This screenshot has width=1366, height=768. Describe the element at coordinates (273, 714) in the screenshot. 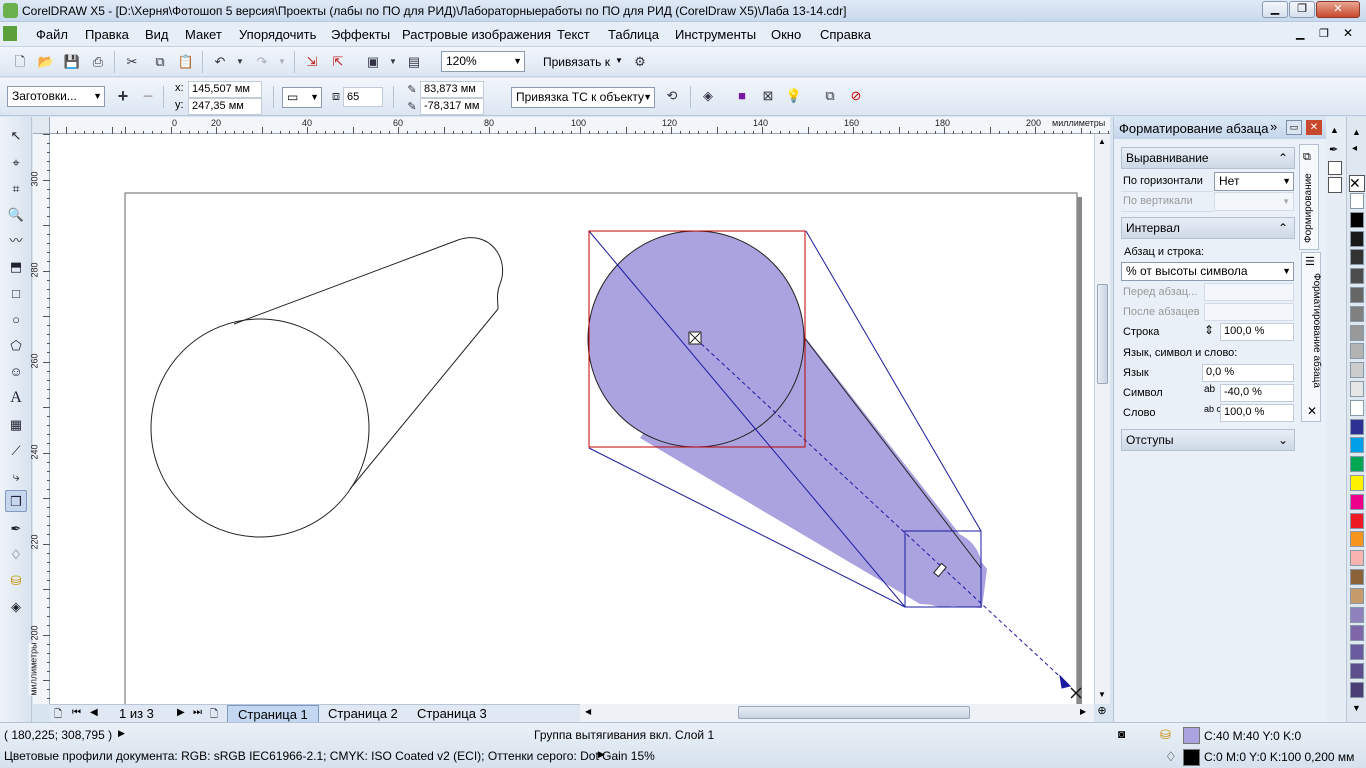

I see `tab-page-1: Страница 1` at that location.